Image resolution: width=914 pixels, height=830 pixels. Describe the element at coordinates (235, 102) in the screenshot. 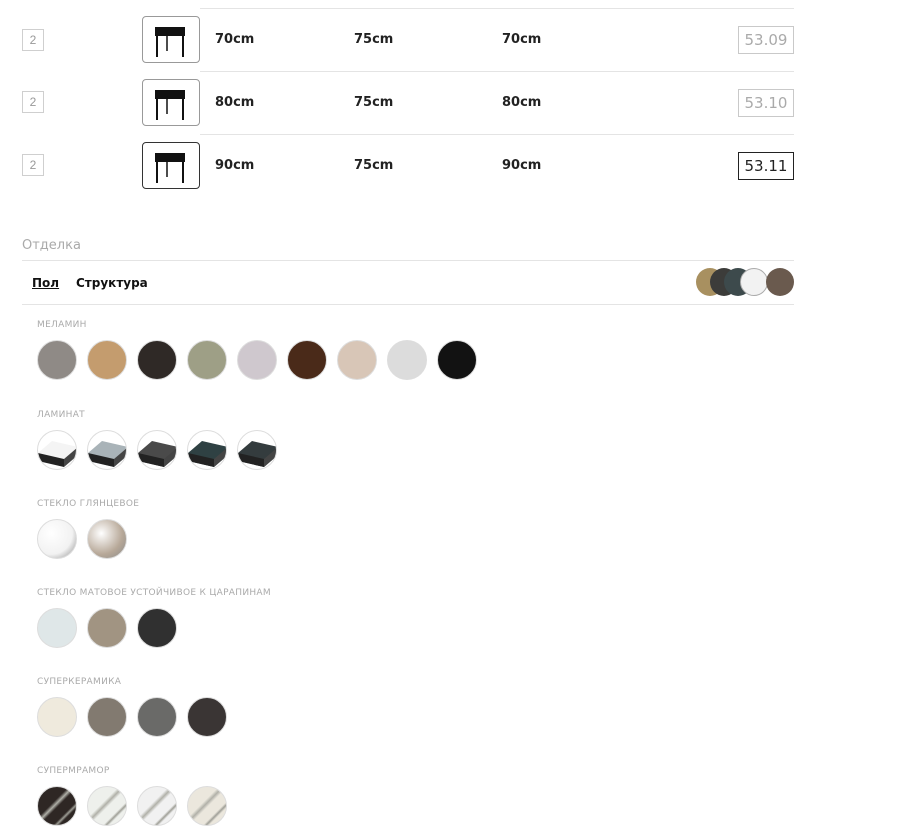

I see `width-value: 80cm` at that location.